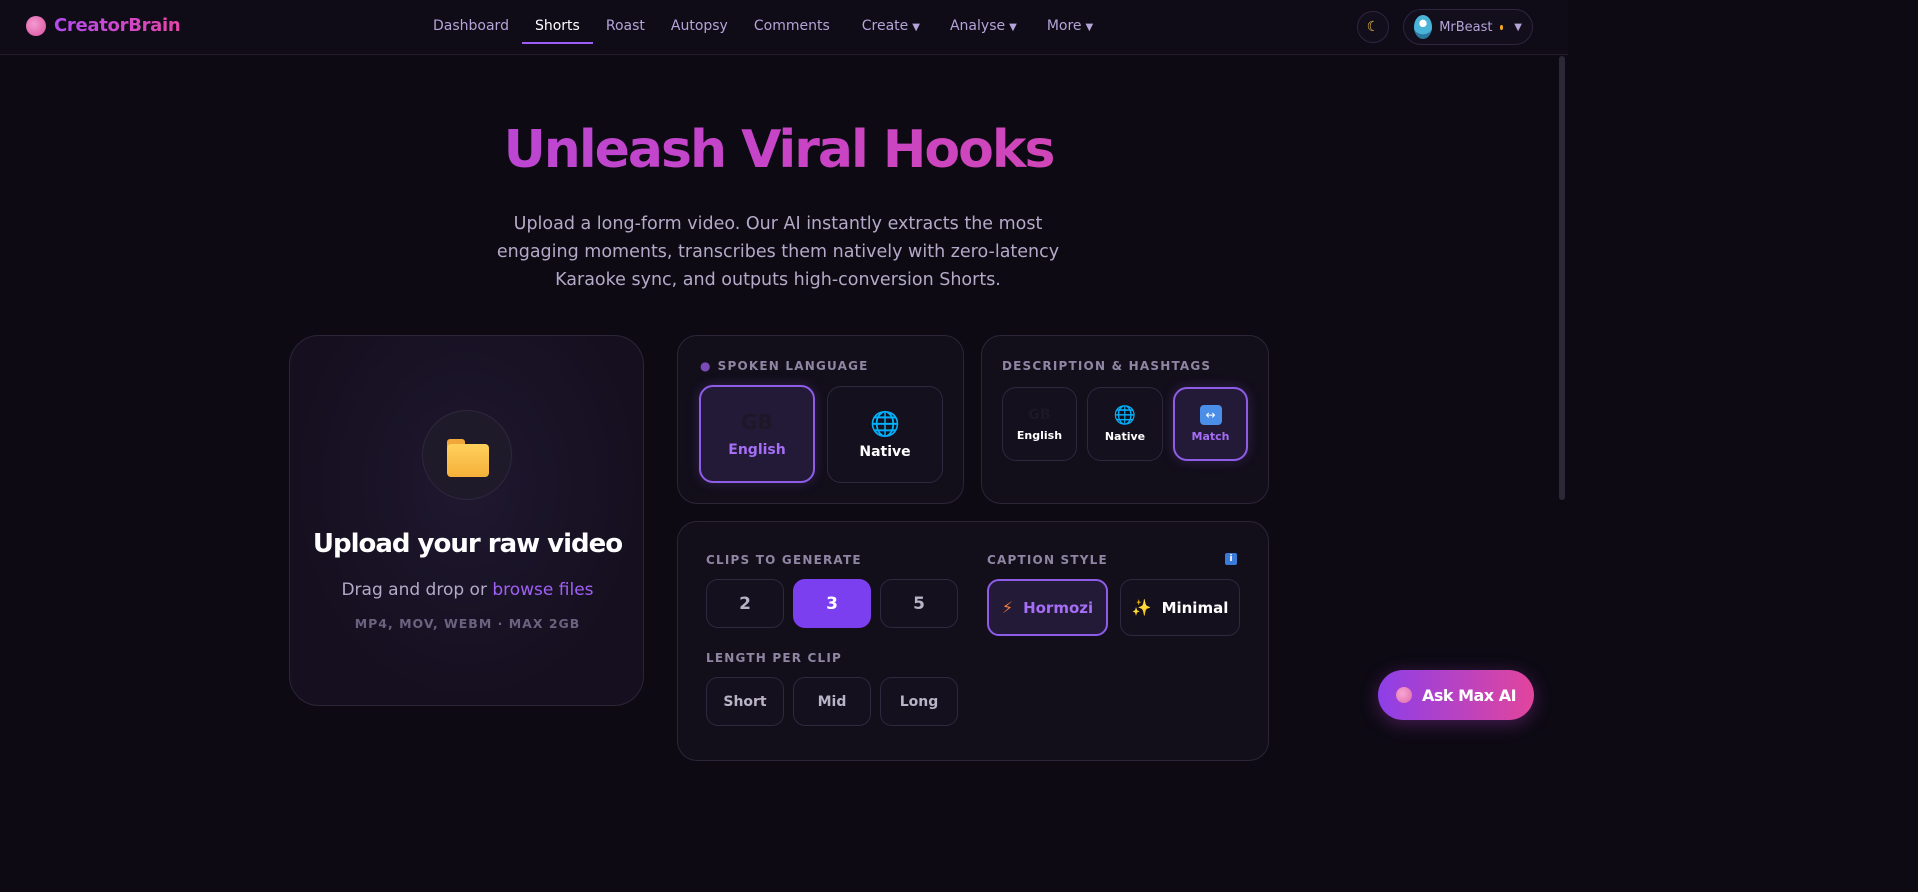 This screenshot has height=892, width=1918. What do you see at coordinates (542, 590) in the screenshot?
I see `browse-files-link: browse files` at bounding box center [542, 590].